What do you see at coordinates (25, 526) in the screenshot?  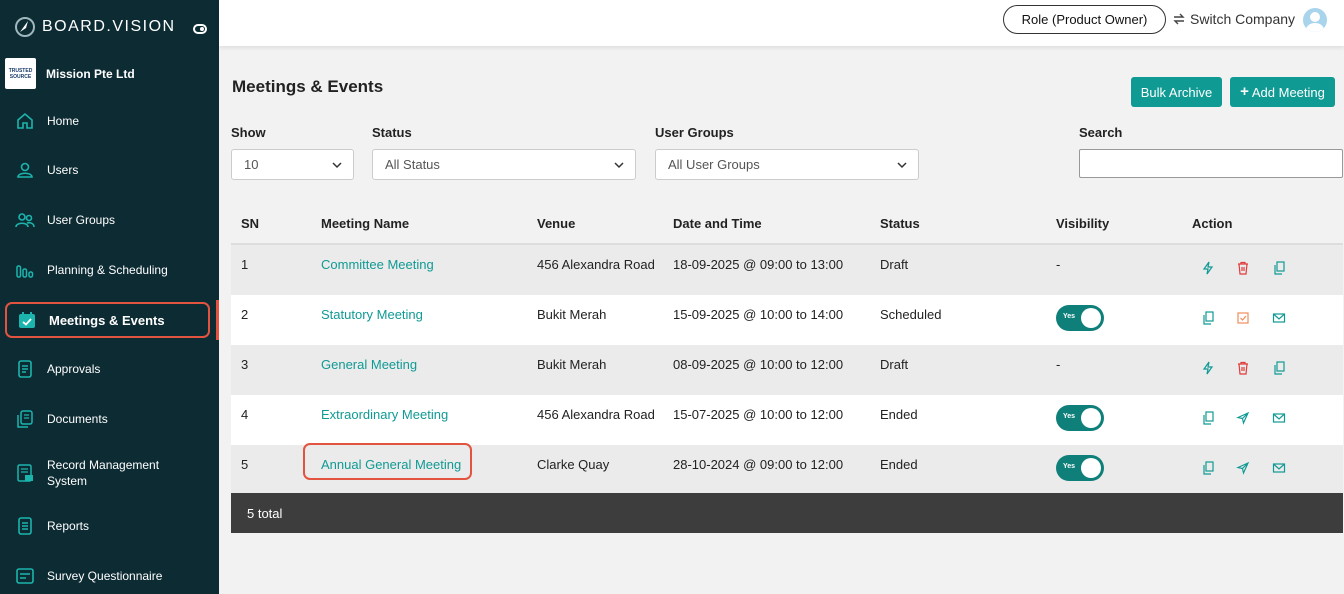 I see `report-icon` at bounding box center [25, 526].